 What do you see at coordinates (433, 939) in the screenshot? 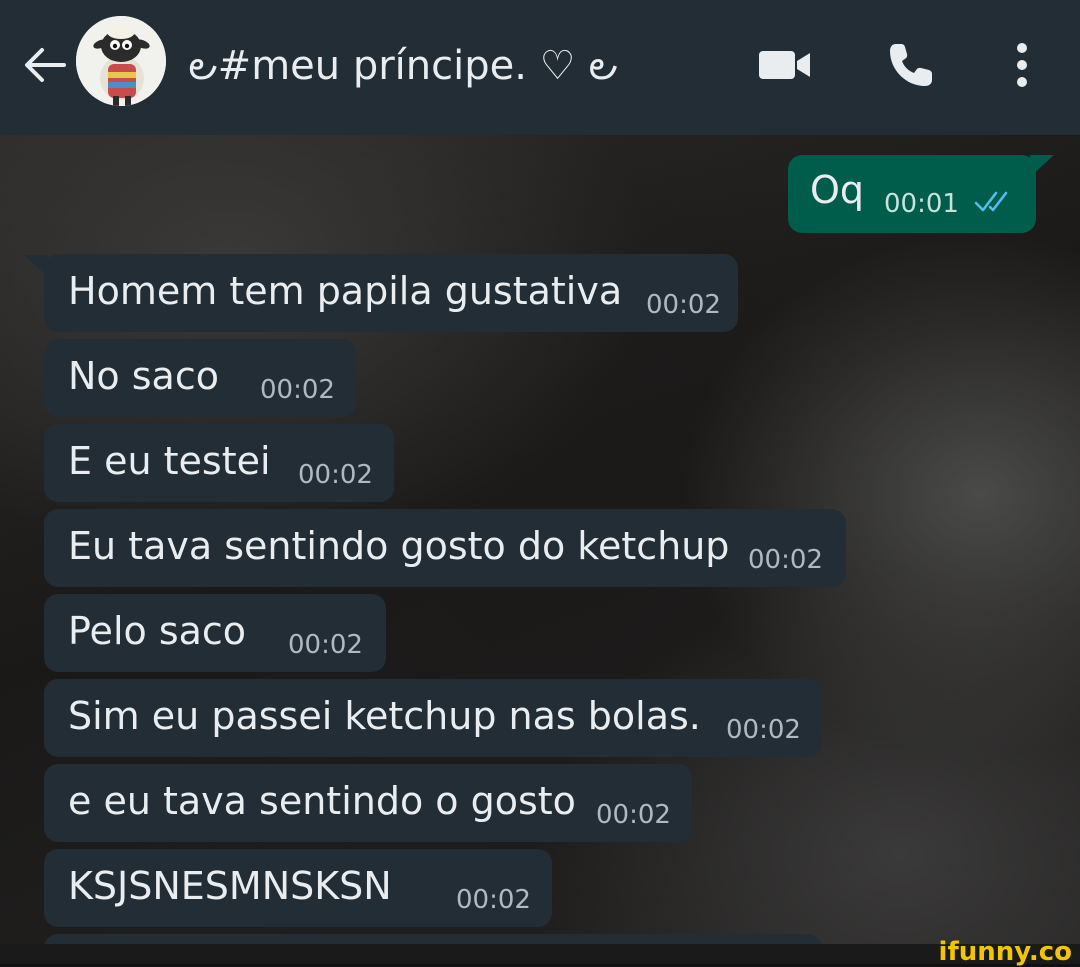
I see `message-bubble-incoming-partial` at bounding box center [433, 939].